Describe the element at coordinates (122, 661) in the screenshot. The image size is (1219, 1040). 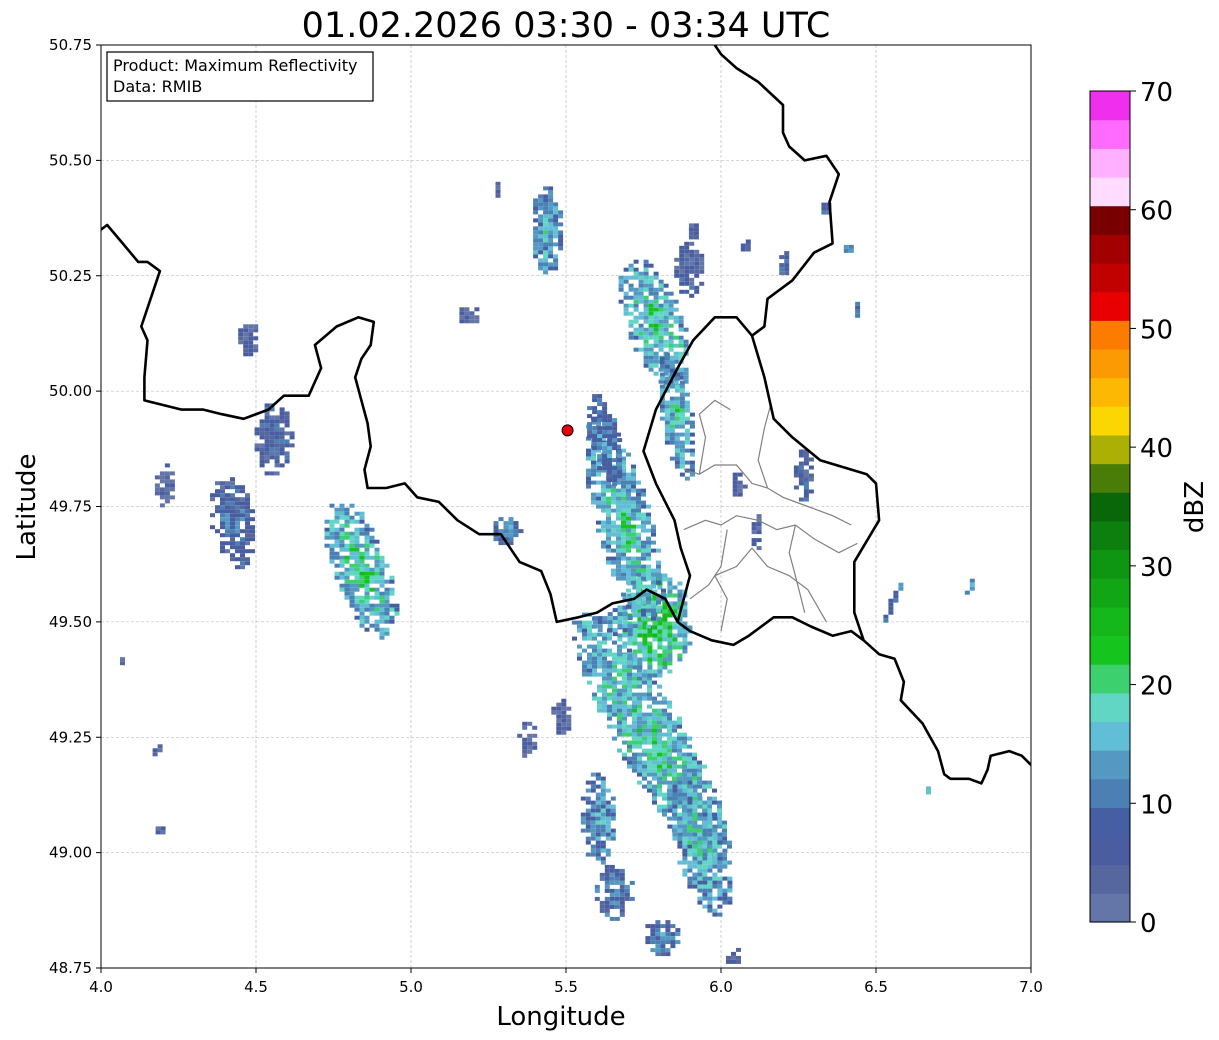
I see `echo-cell` at that location.